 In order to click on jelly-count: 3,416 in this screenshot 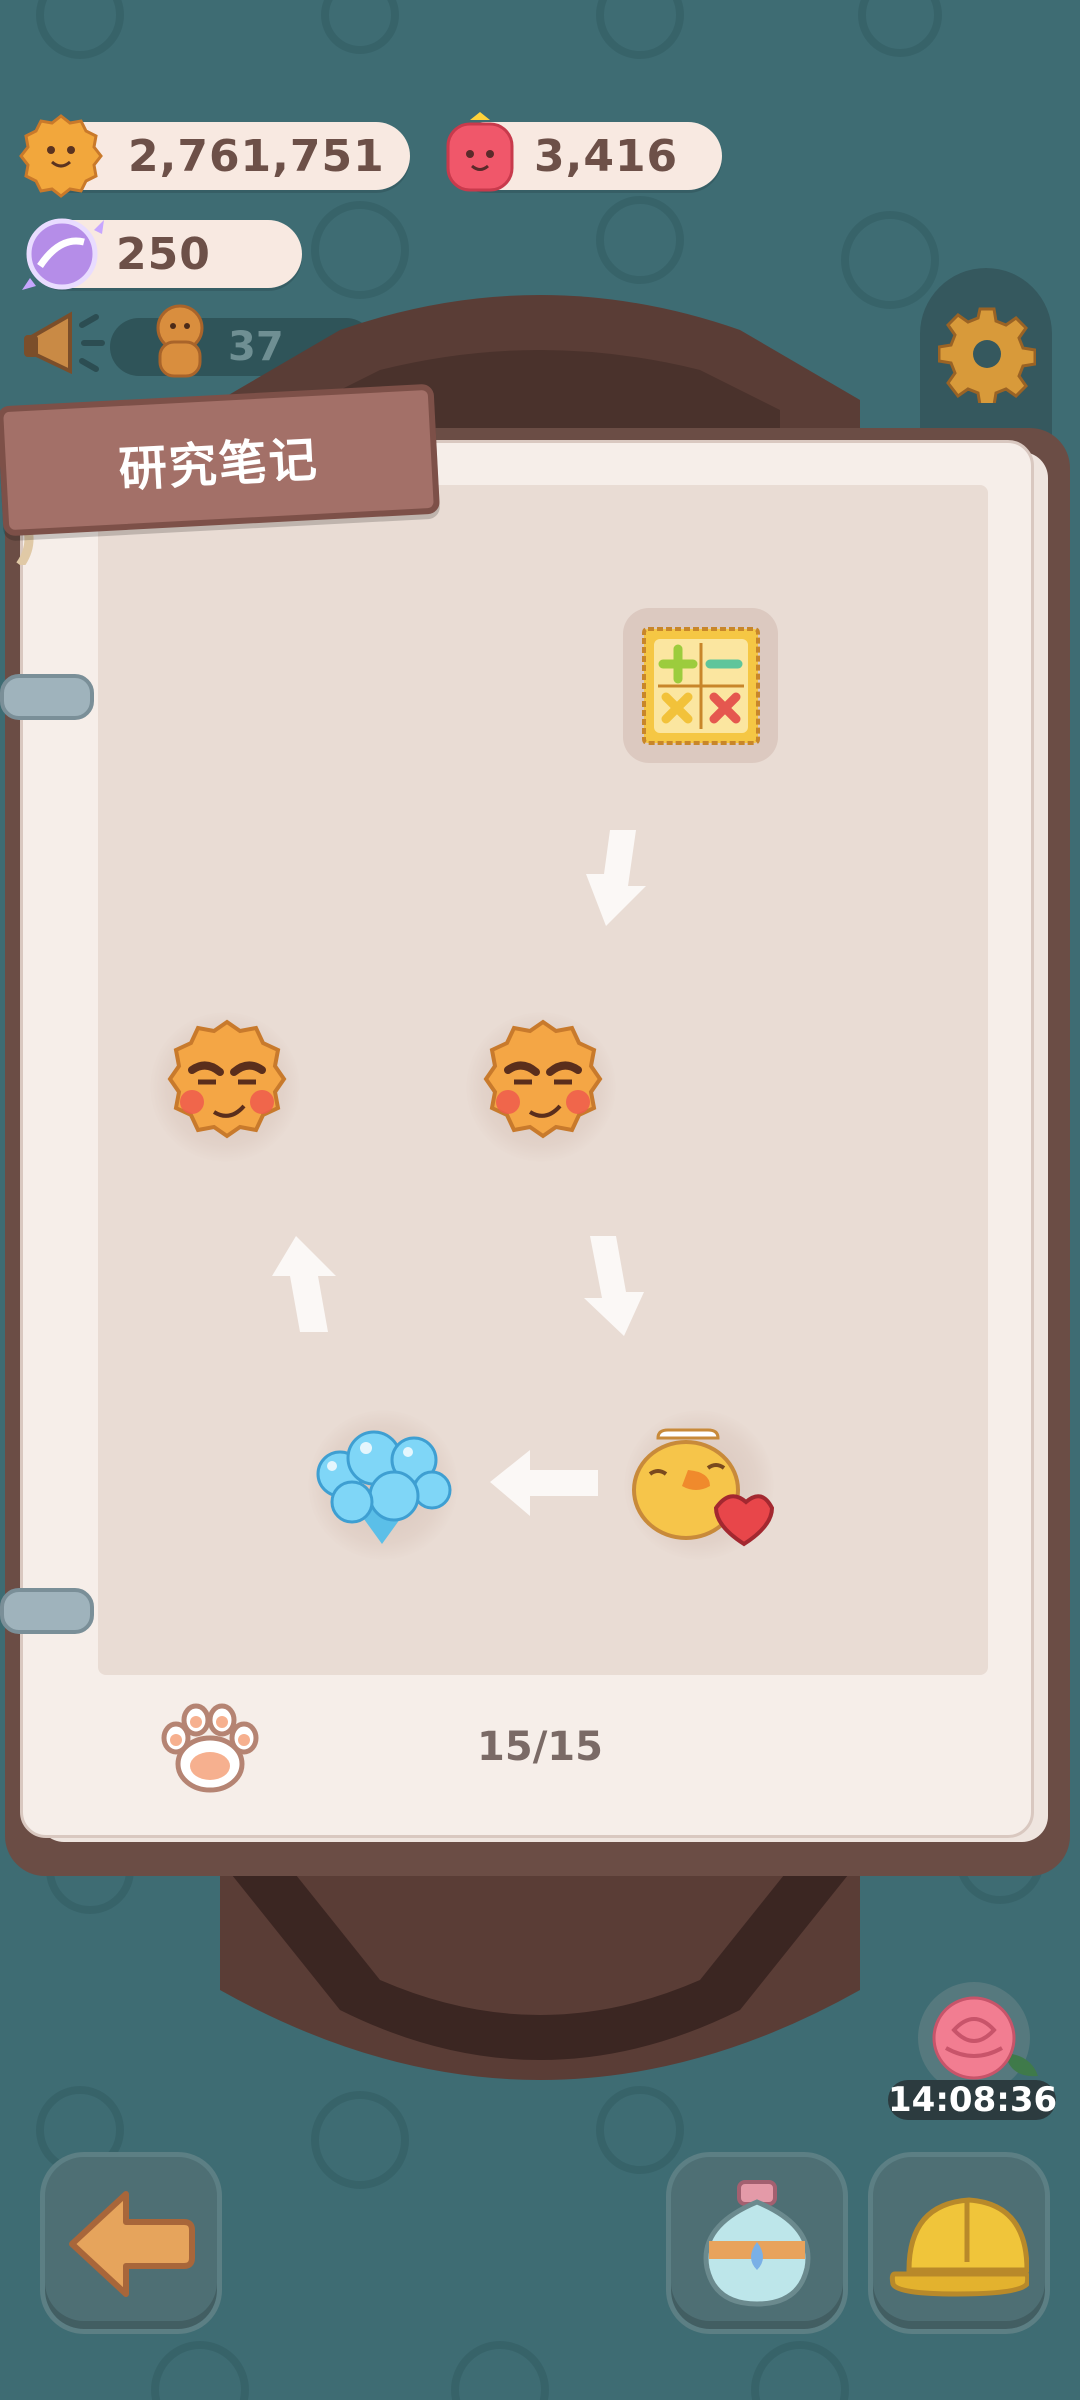, I will do `click(606, 156)`.